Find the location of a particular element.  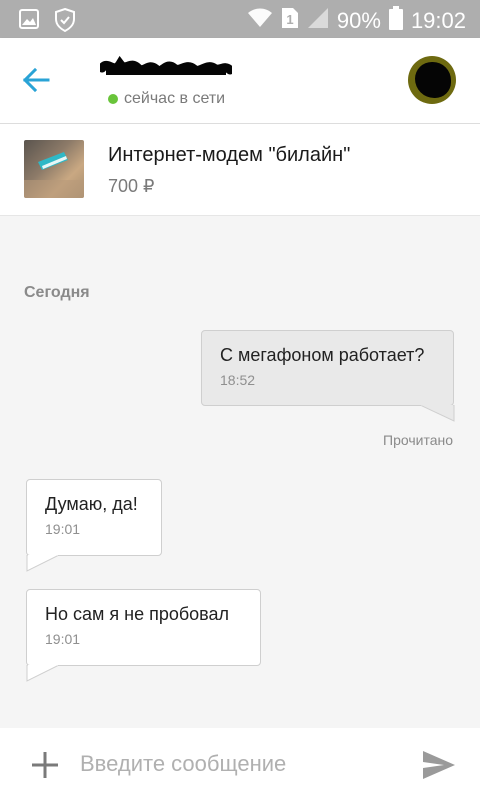

send-icon is located at coordinates (439, 765).